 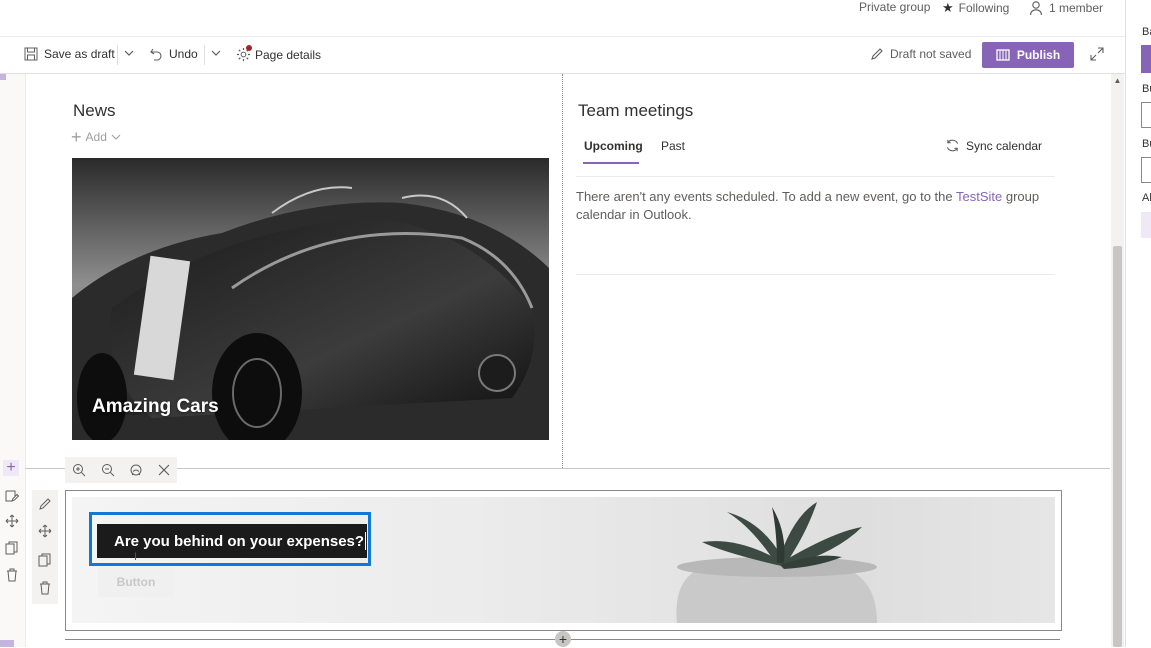 What do you see at coordinates (12, 548) in the screenshot?
I see `duplicate-section-icon` at bounding box center [12, 548].